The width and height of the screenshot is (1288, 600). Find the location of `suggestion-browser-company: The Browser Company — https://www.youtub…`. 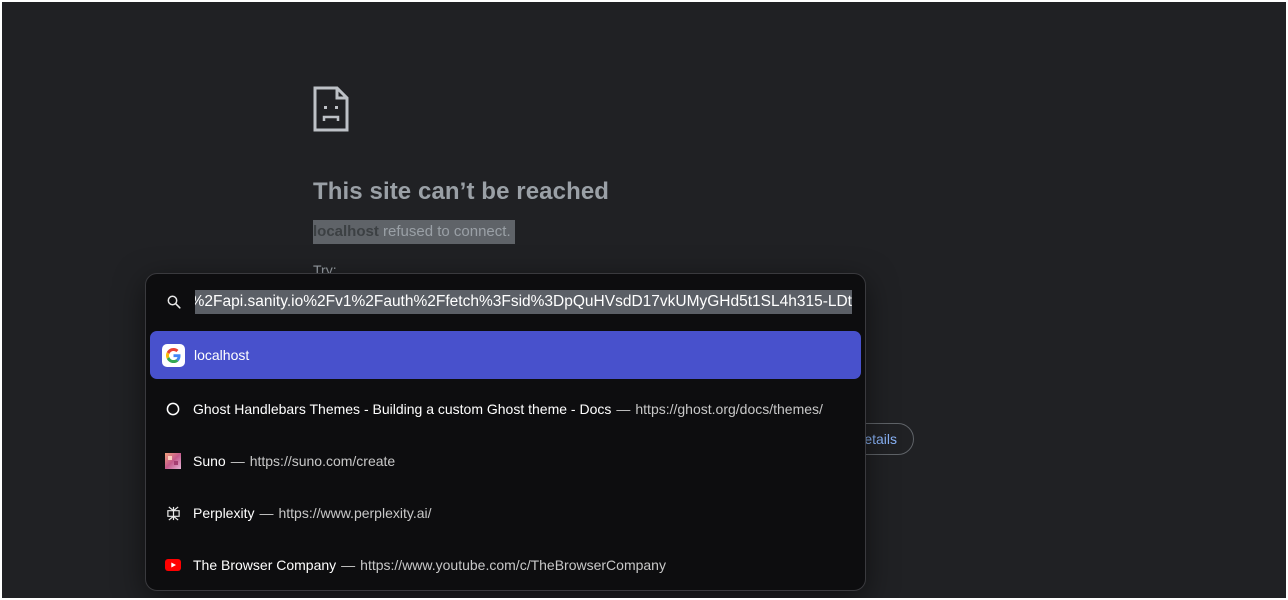

suggestion-browser-company: The Browser Company — https://www.youtub… is located at coordinates (505, 564).